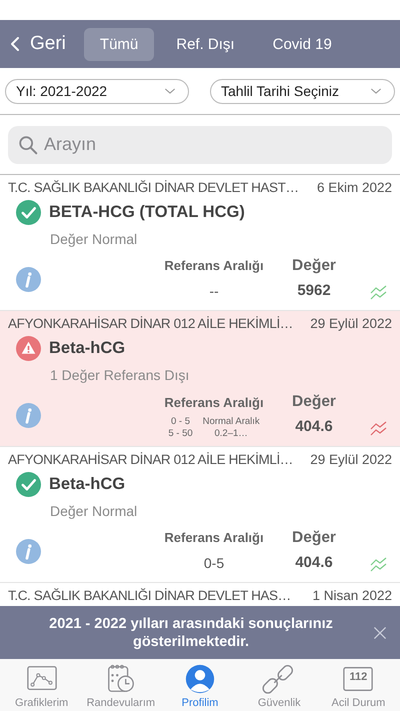 The width and height of the screenshot is (400, 711). I want to click on filter-tab: Ref. Dışı, so click(205, 44).